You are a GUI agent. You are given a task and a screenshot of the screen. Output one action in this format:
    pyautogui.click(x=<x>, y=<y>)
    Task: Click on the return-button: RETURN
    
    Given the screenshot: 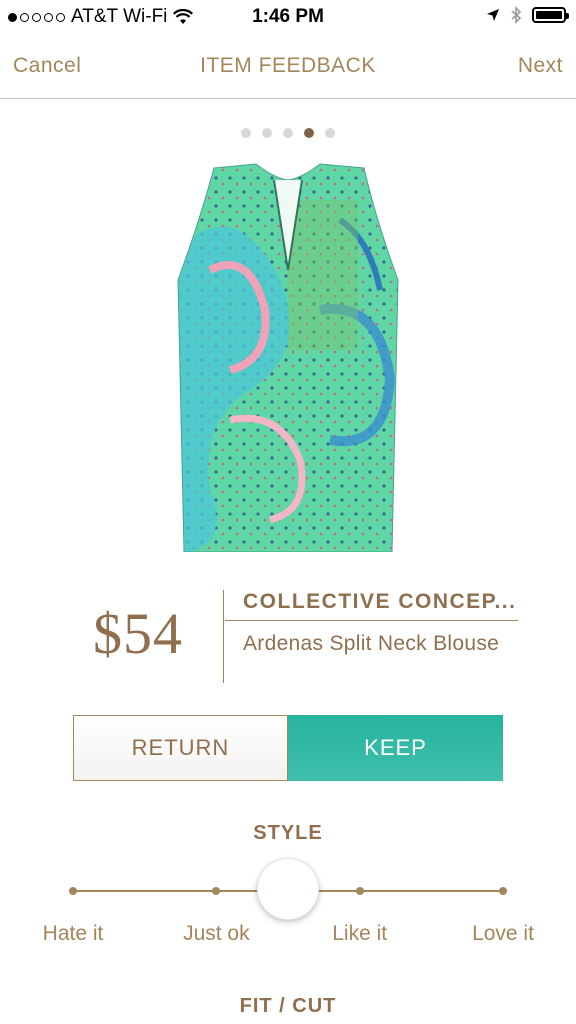 What is the action you would take?
    pyautogui.click(x=180, y=748)
    